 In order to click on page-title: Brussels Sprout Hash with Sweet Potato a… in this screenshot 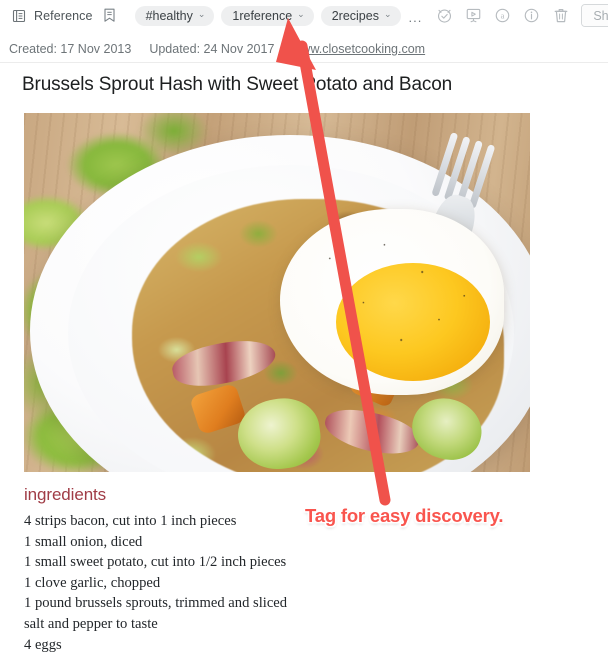, I will do `click(237, 84)`.